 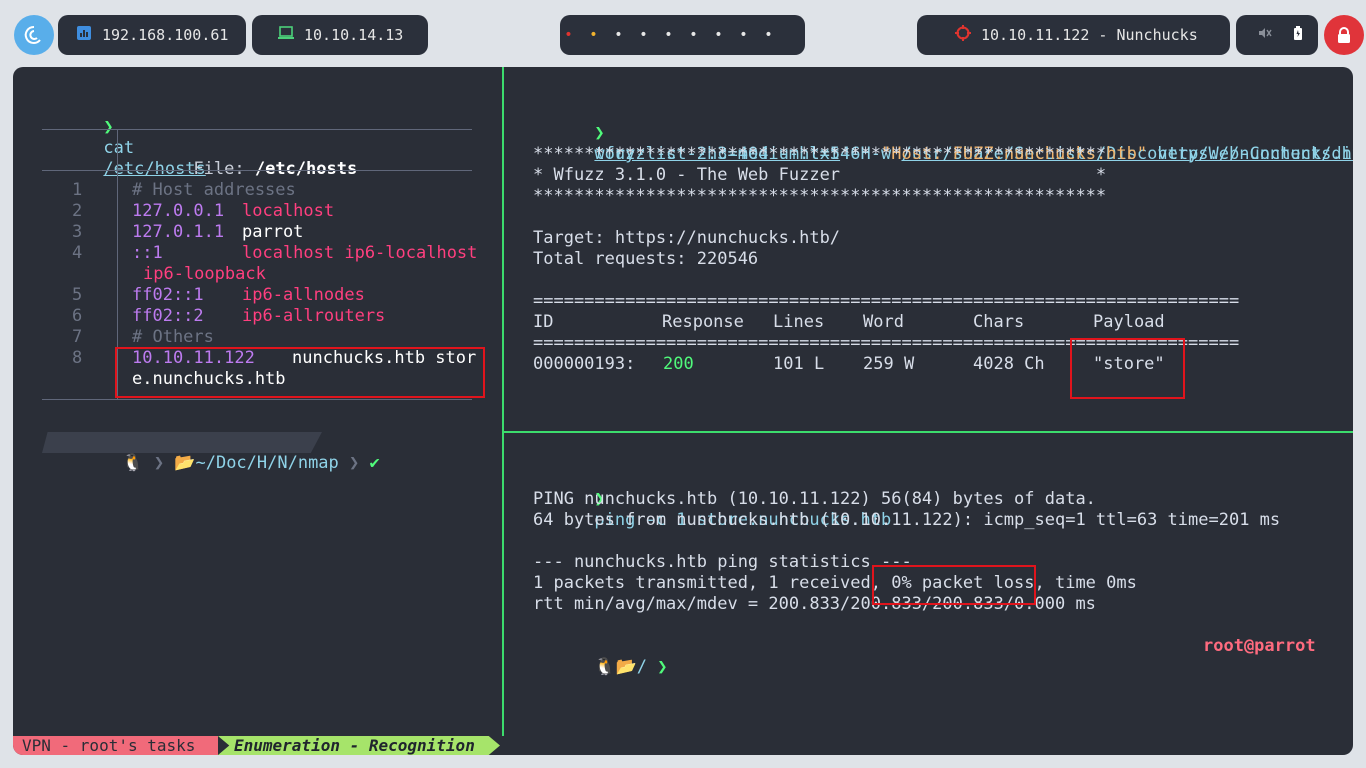 I want to click on line-number: 7, so click(x=77, y=337).